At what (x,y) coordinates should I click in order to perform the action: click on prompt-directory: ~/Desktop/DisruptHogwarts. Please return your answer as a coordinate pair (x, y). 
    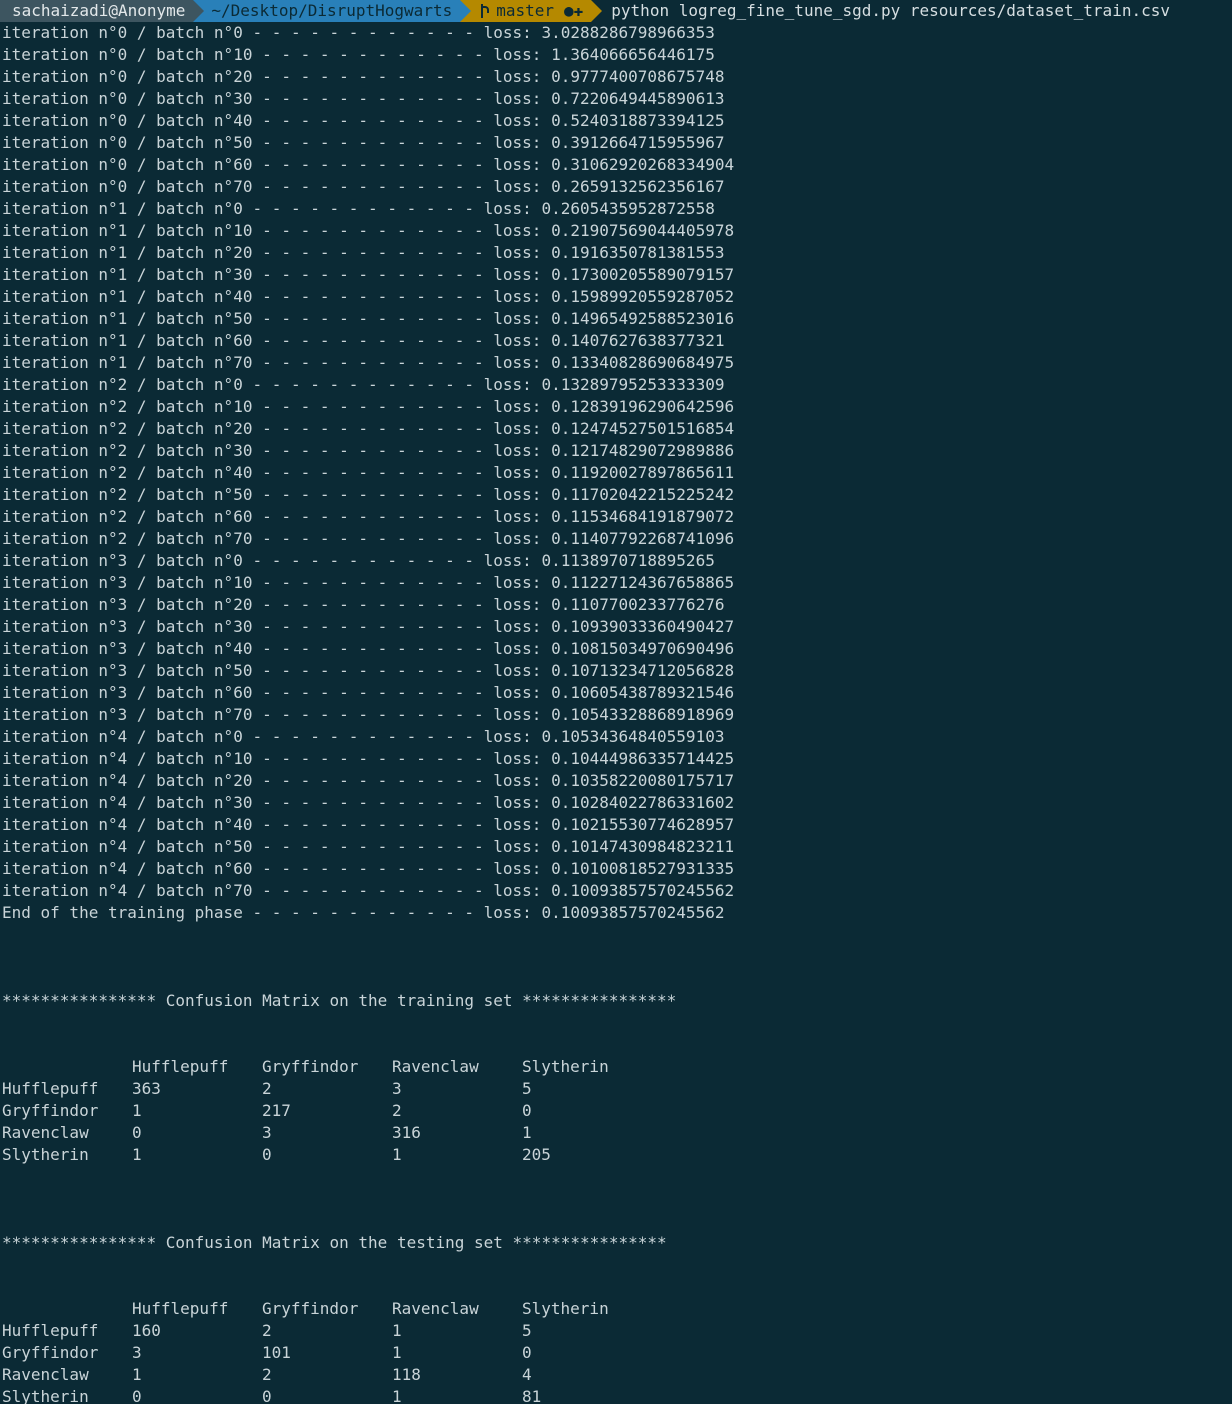
    Looking at the image, I should click on (332, 10).